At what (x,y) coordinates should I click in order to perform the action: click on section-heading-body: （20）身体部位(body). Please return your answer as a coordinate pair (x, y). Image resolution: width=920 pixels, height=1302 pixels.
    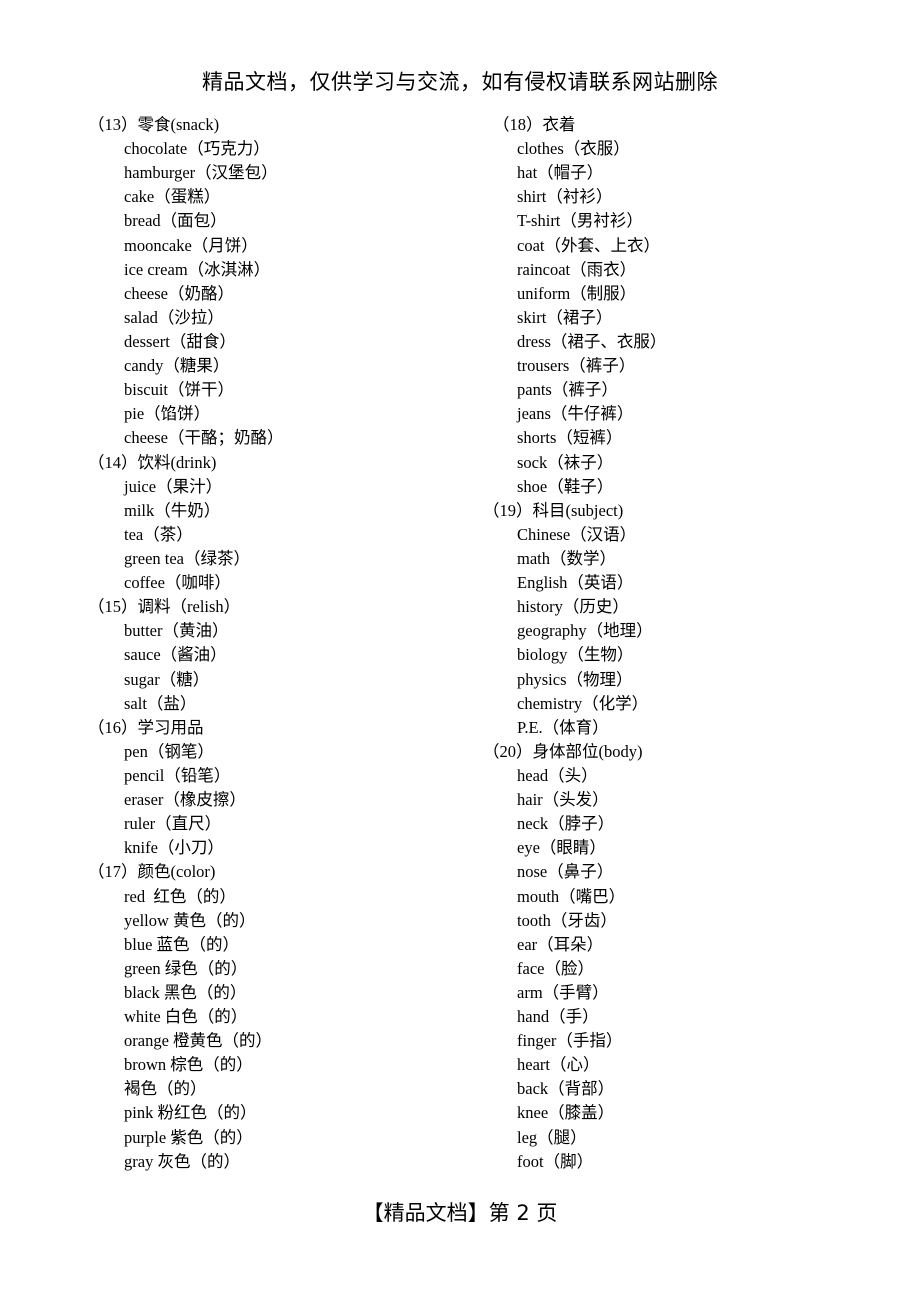
    Looking at the image, I should click on (563, 751).